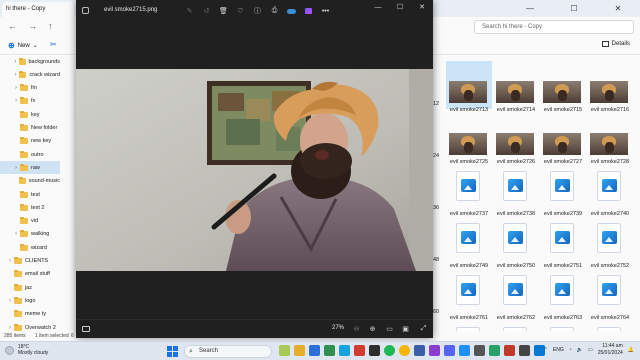 Image resolution: width=640 pixels, height=360 pixels. What do you see at coordinates (610, 191) in the screenshot?
I see `file-item: evil smoke2740` at bounding box center [610, 191].